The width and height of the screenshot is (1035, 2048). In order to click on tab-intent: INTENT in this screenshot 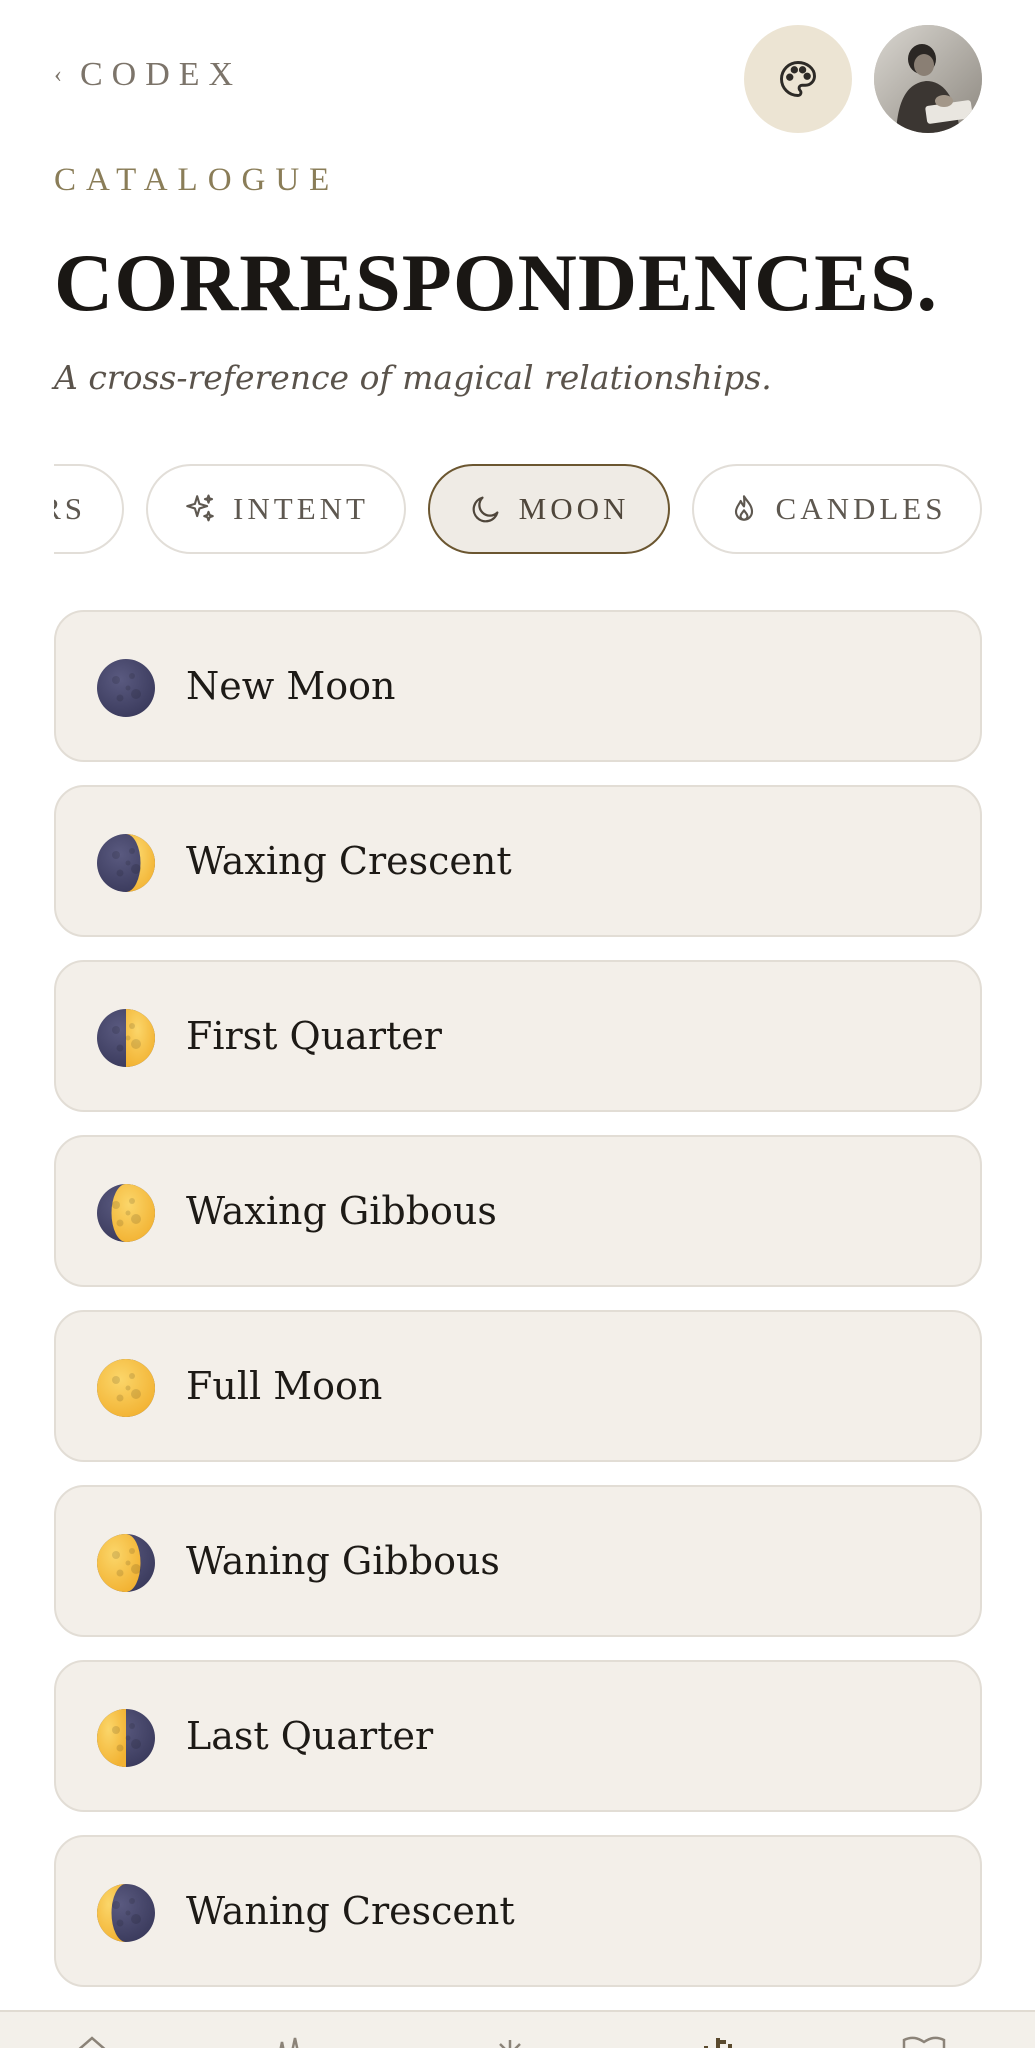, I will do `click(276, 509)`.